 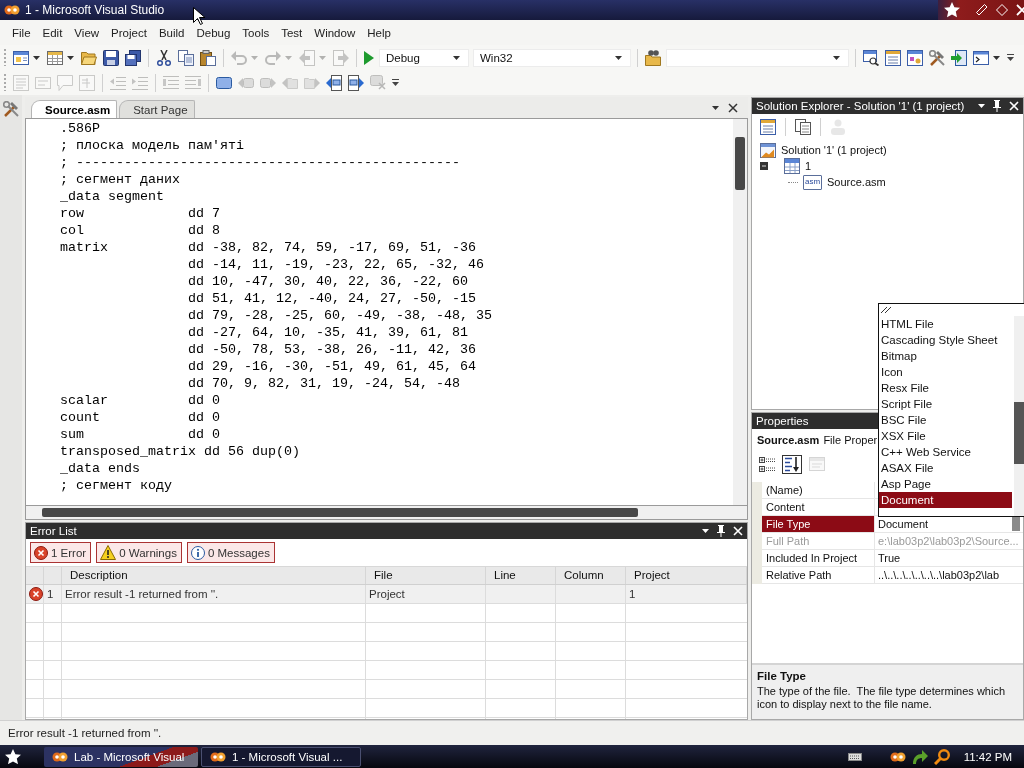 I want to click on pages-icon, so click(x=803, y=126).